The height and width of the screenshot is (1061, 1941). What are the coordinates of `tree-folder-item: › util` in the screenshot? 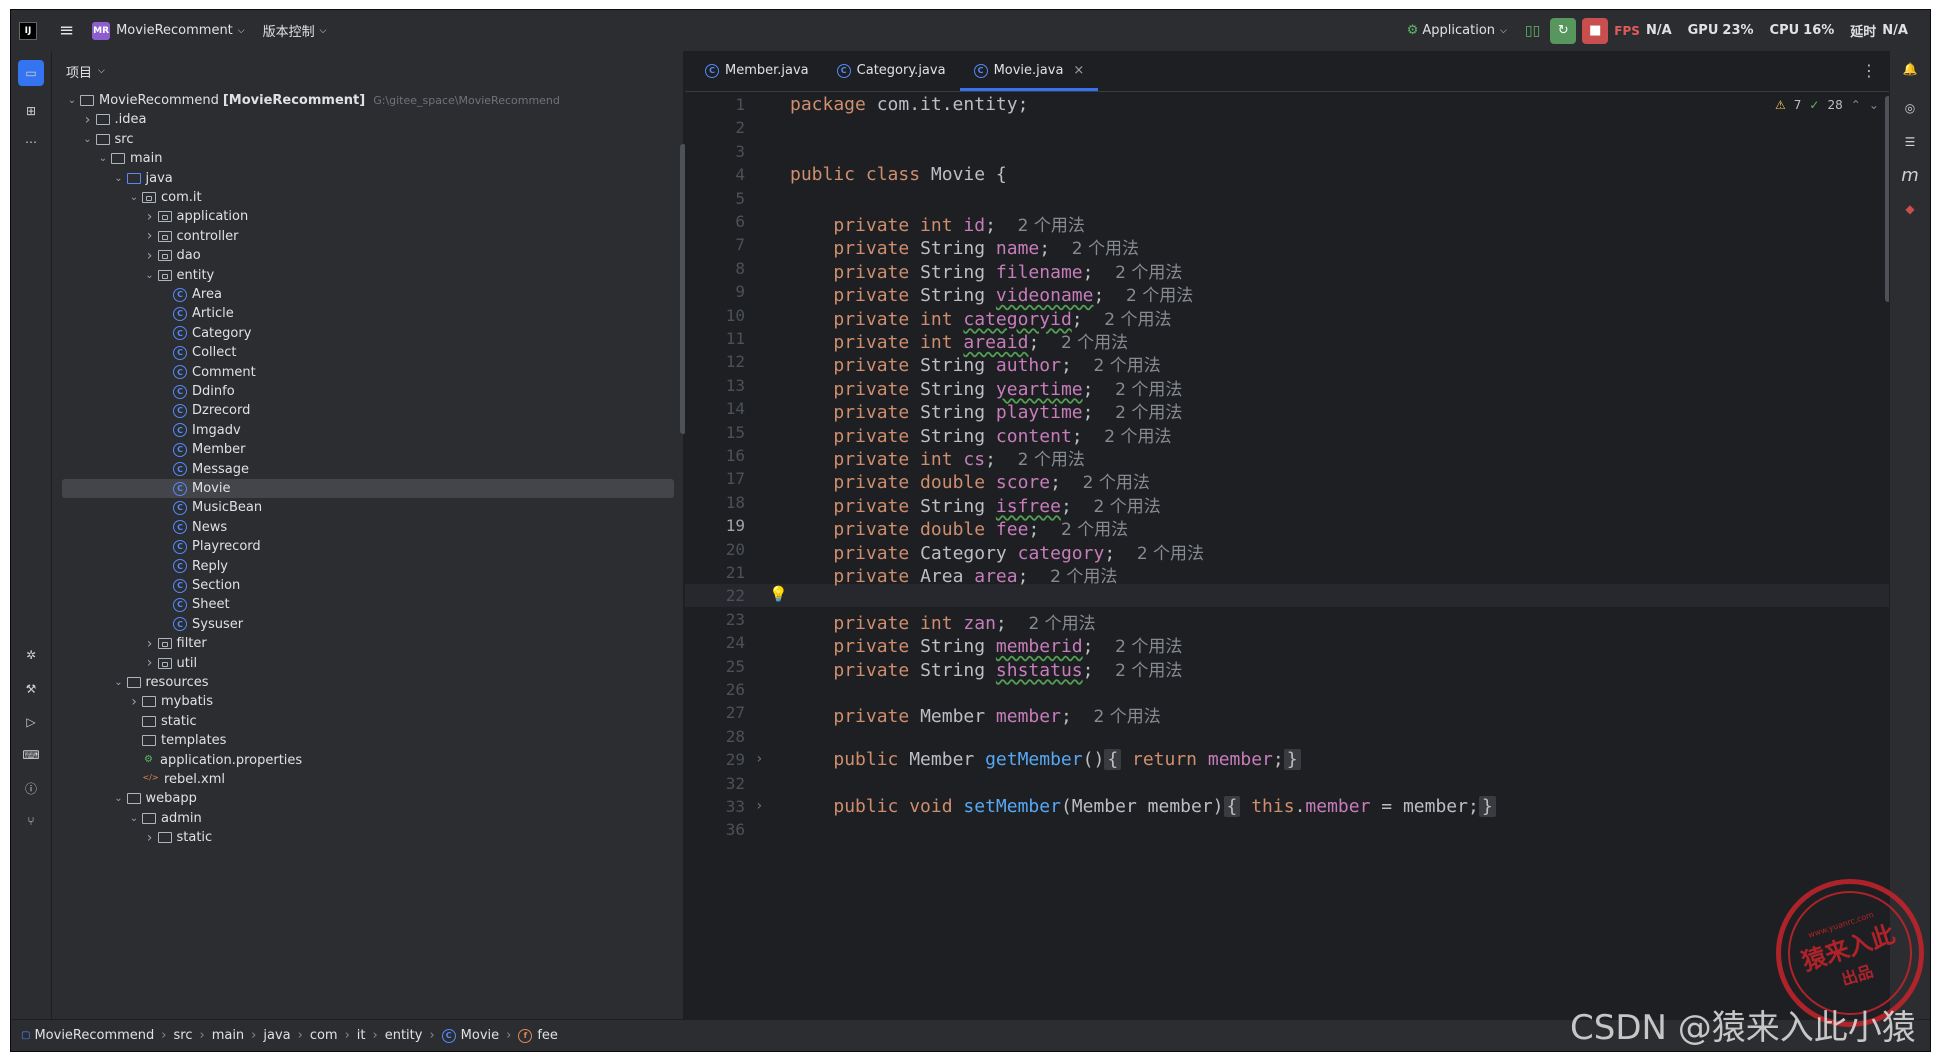 It's located at (358, 663).